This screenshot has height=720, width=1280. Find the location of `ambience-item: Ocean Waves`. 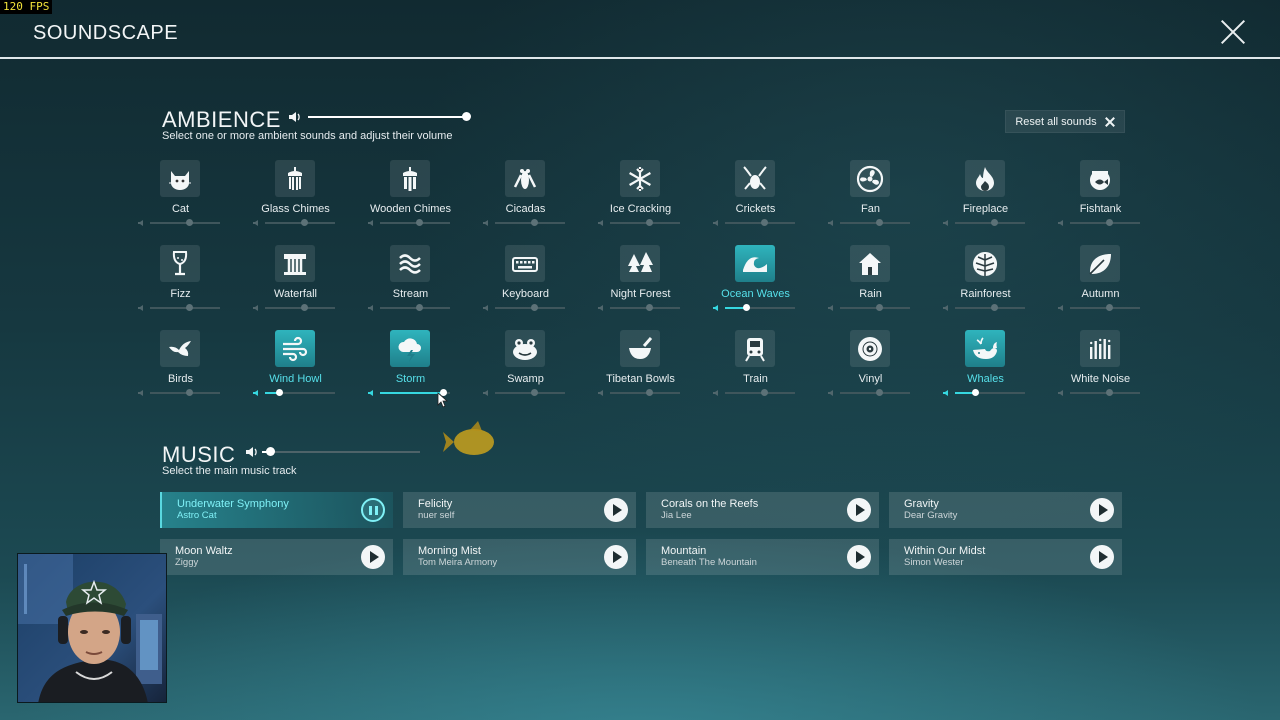

ambience-item: Ocean Waves is located at coordinates (755, 287).